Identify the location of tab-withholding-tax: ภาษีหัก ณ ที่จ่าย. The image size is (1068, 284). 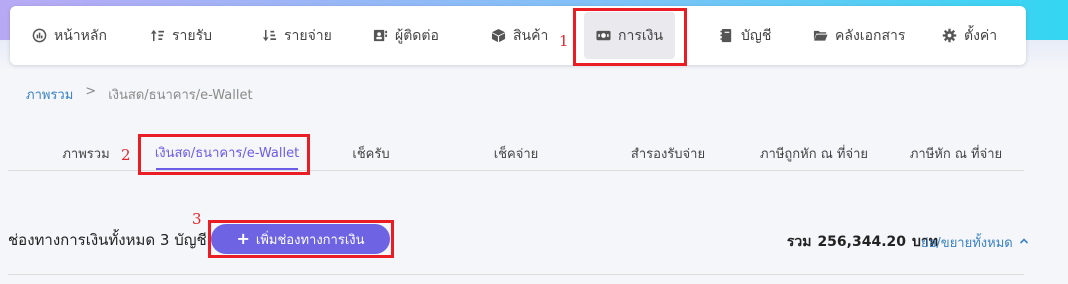
(956, 153).